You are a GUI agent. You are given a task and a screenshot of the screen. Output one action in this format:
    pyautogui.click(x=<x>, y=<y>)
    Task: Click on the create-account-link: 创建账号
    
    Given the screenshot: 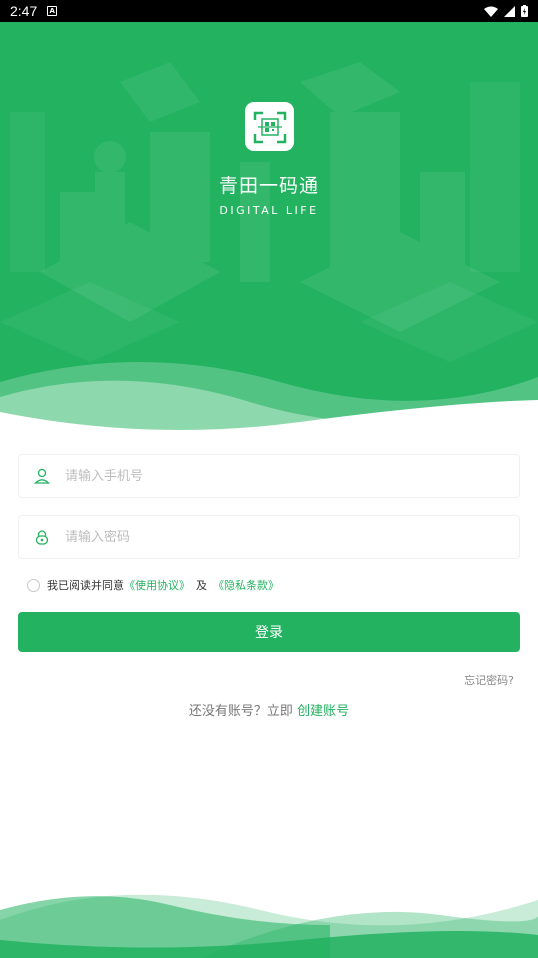 What is the action you would take?
    pyautogui.click(x=323, y=711)
    